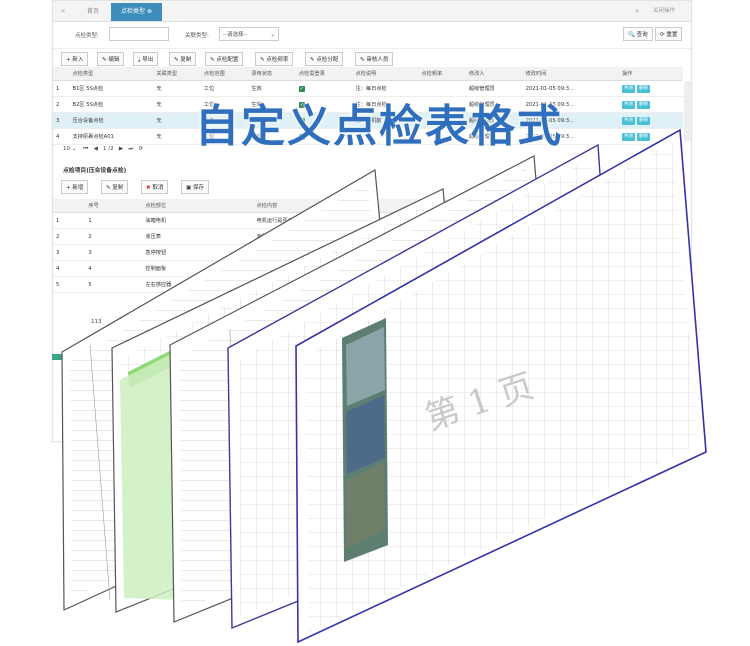 This screenshot has width=750, height=646. I want to click on last-page-icon: ⏭, so click(130, 149).